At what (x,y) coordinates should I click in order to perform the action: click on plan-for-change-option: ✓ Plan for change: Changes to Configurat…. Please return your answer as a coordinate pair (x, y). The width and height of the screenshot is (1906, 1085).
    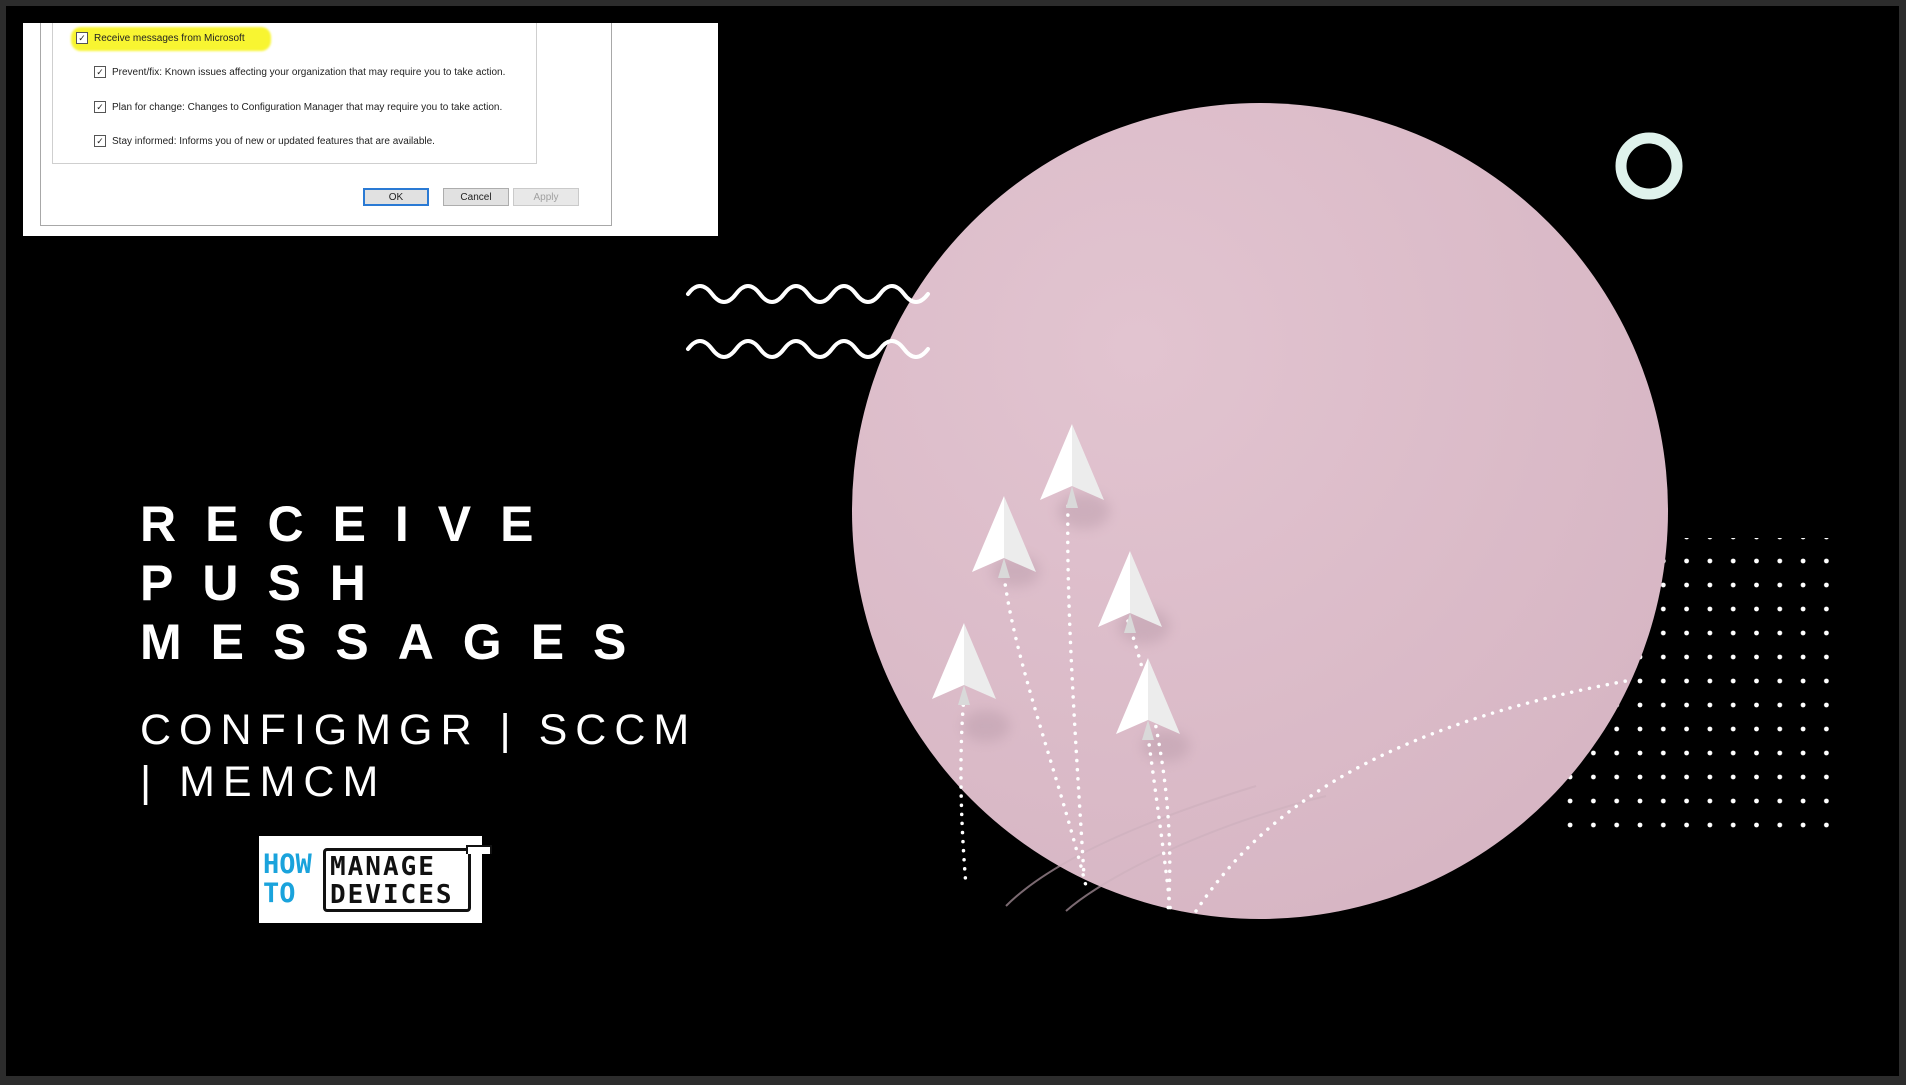
    Looking at the image, I should click on (298, 107).